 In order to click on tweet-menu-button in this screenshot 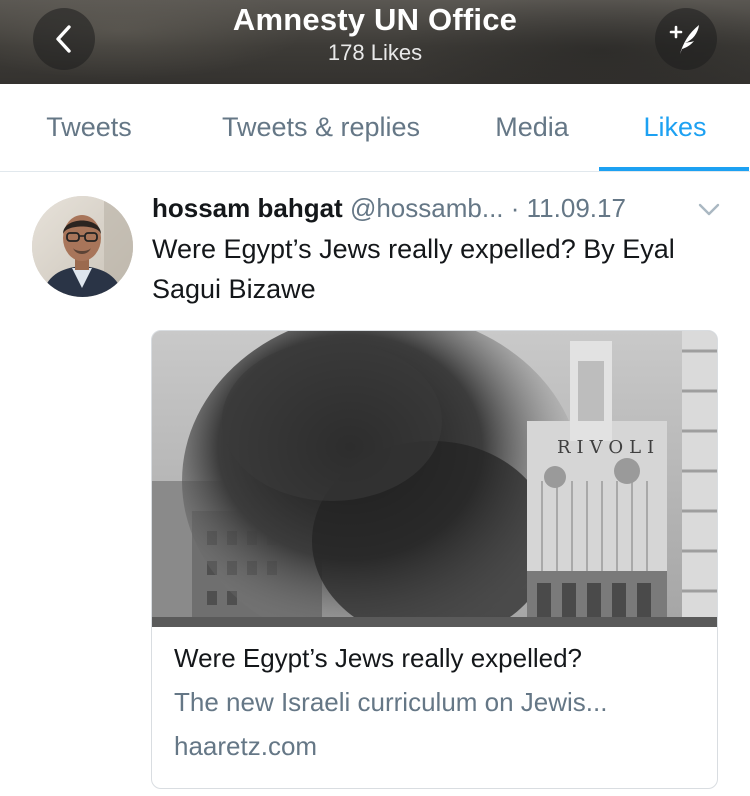, I will do `click(709, 210)`.